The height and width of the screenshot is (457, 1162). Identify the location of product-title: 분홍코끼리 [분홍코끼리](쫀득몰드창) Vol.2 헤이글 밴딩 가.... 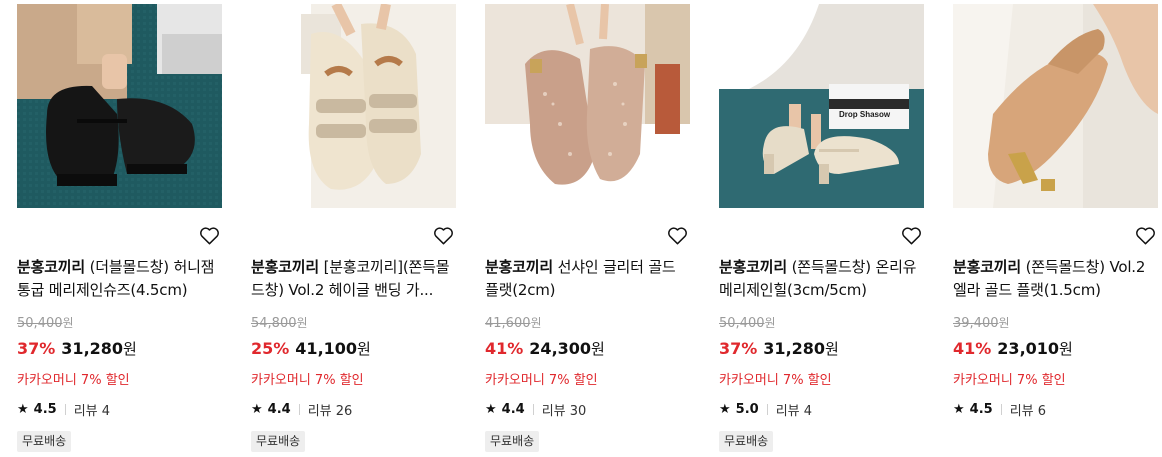
(353, 279).